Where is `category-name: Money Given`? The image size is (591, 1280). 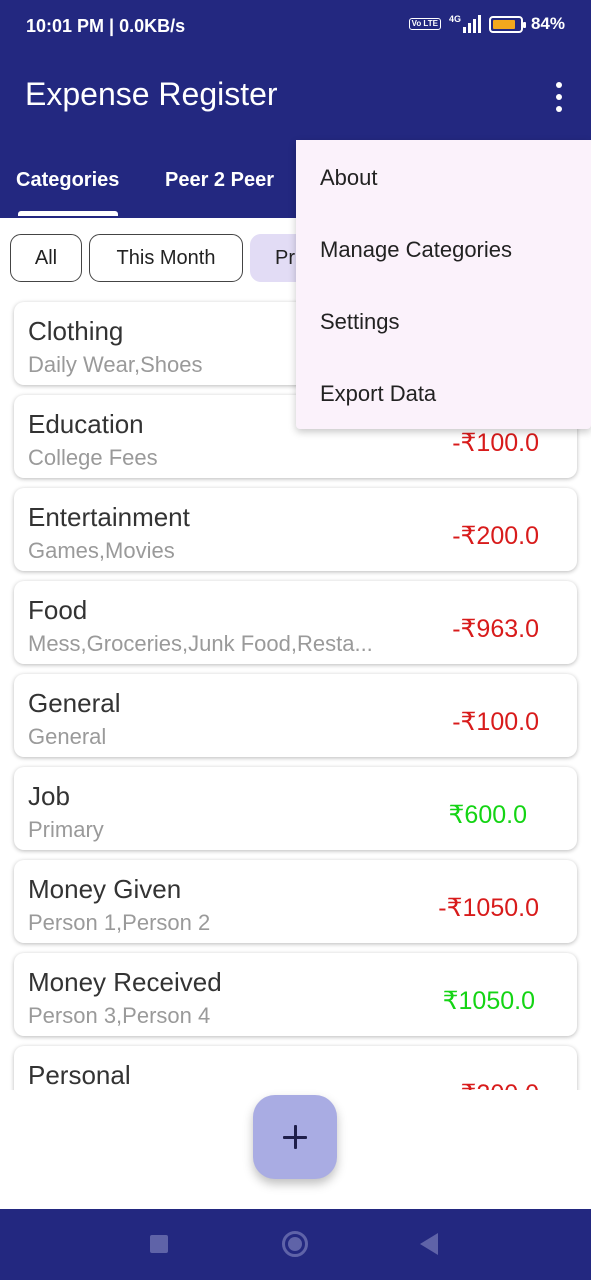
category-name: Money Given is located at coordinates (105, 889).